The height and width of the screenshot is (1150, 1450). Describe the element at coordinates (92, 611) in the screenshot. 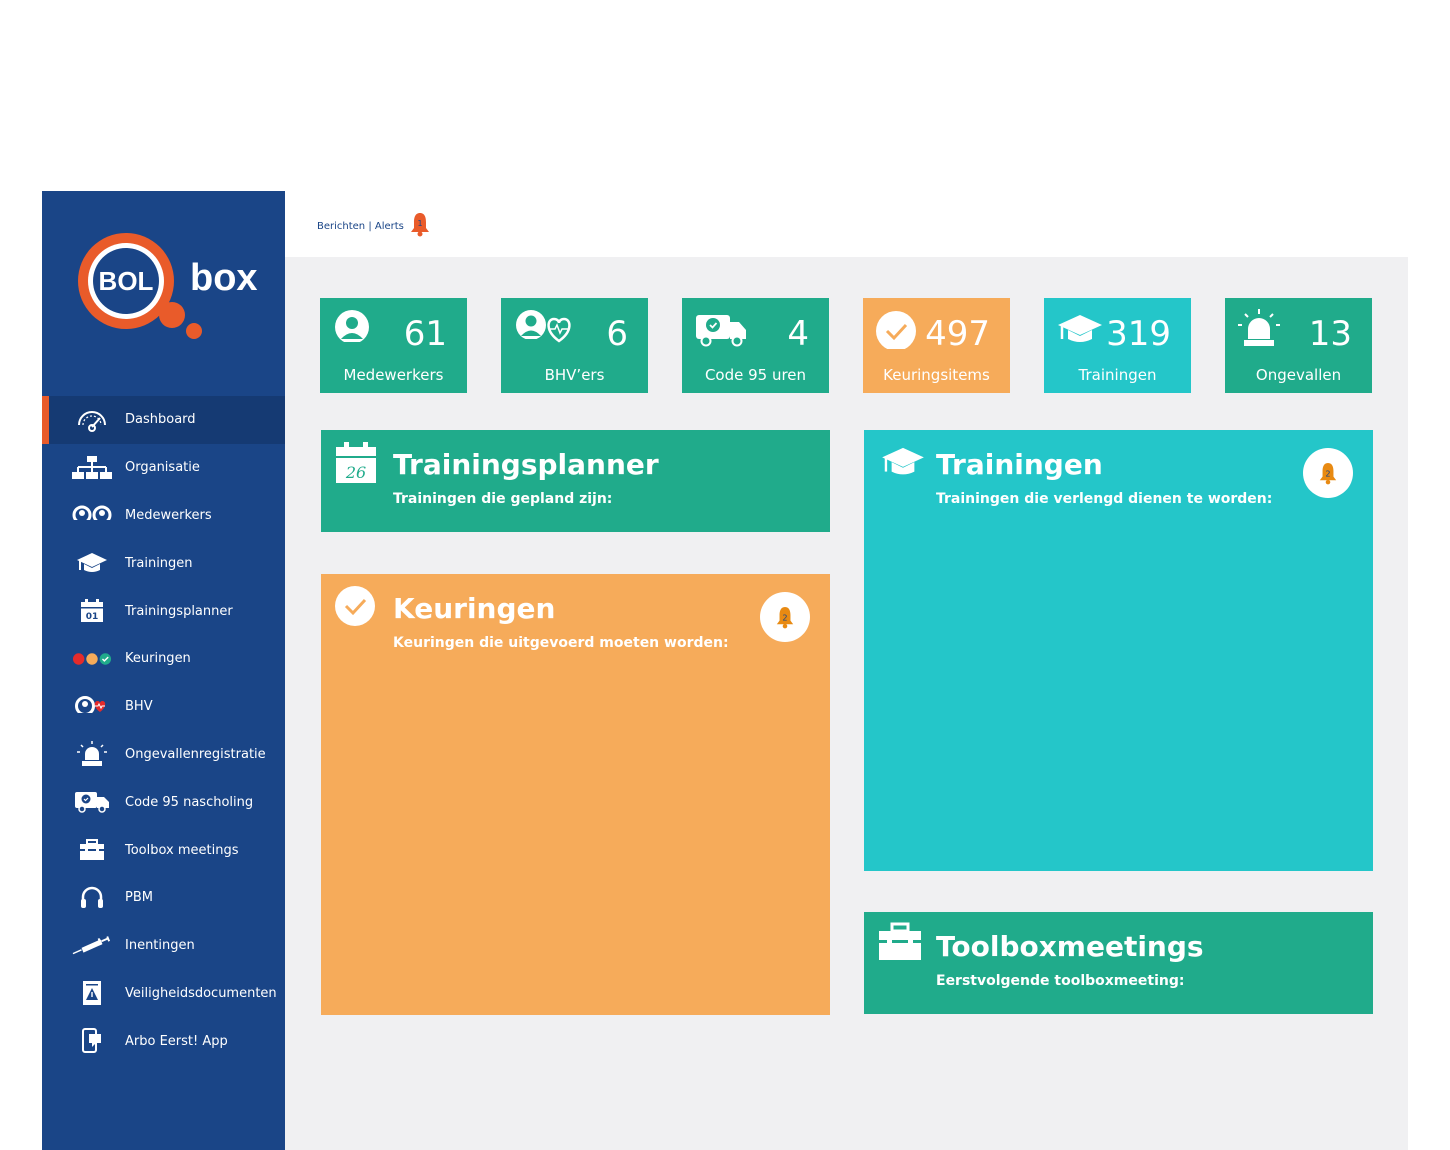

I see `calendar-icon: 01` at that location.